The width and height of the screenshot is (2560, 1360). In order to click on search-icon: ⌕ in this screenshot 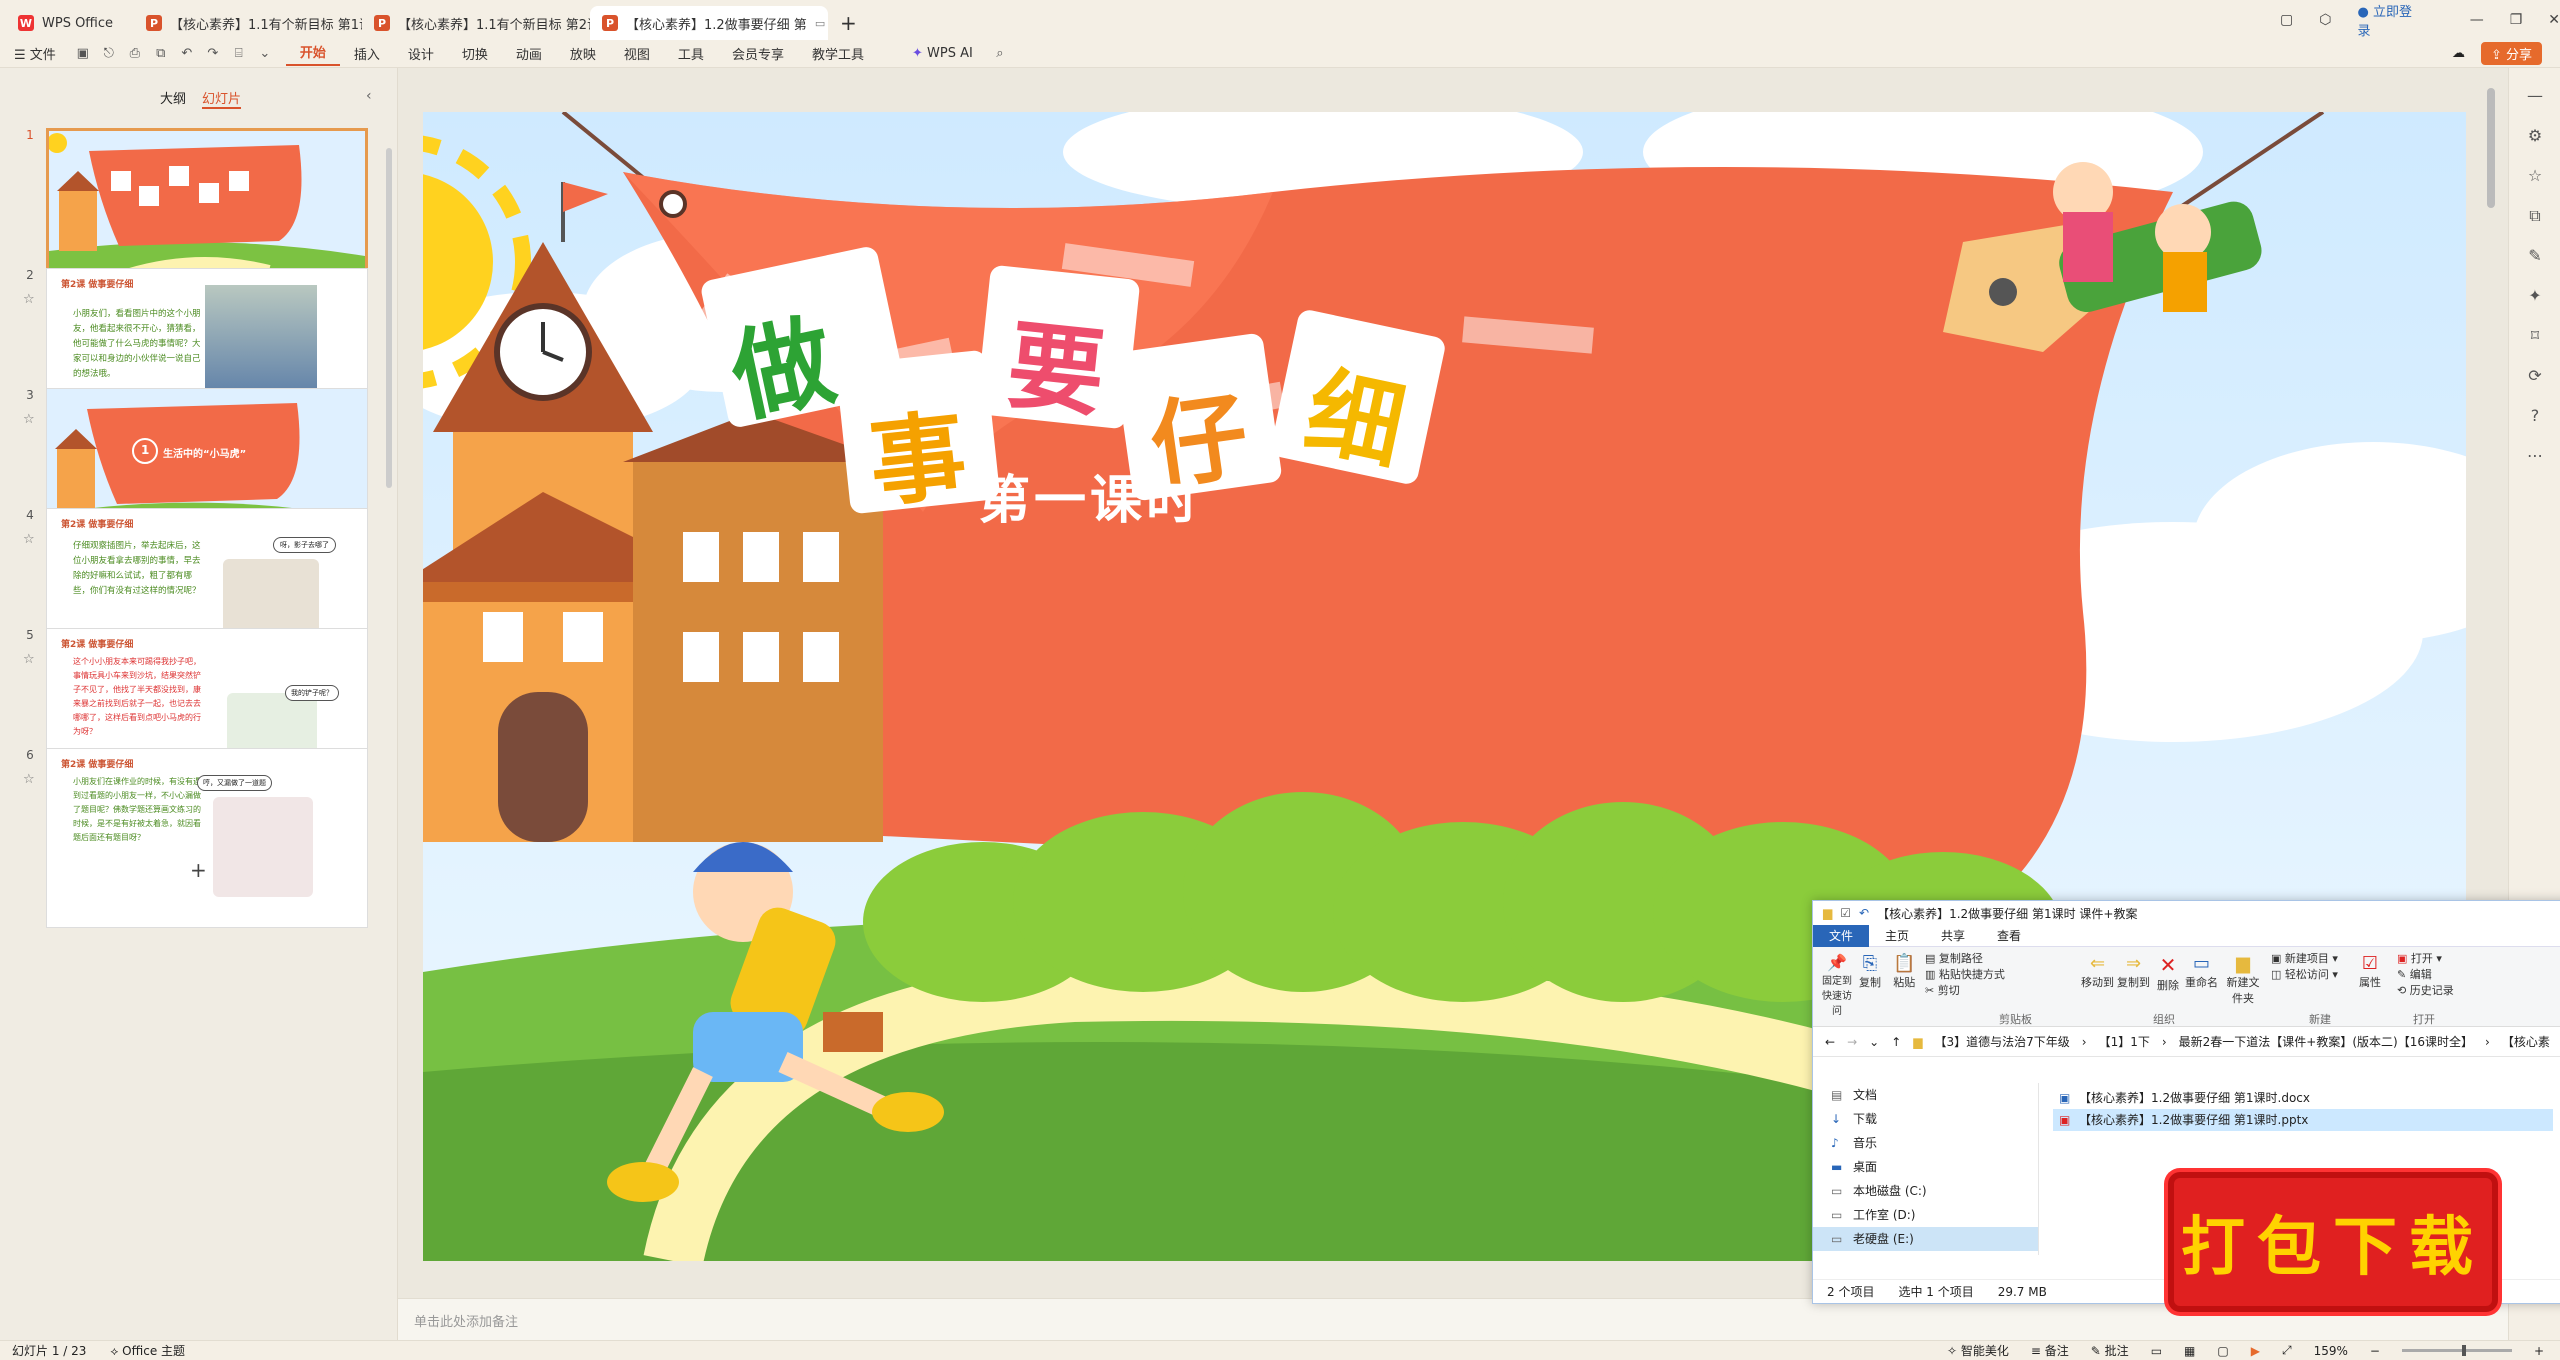, I will do `click(1000, 53)`.